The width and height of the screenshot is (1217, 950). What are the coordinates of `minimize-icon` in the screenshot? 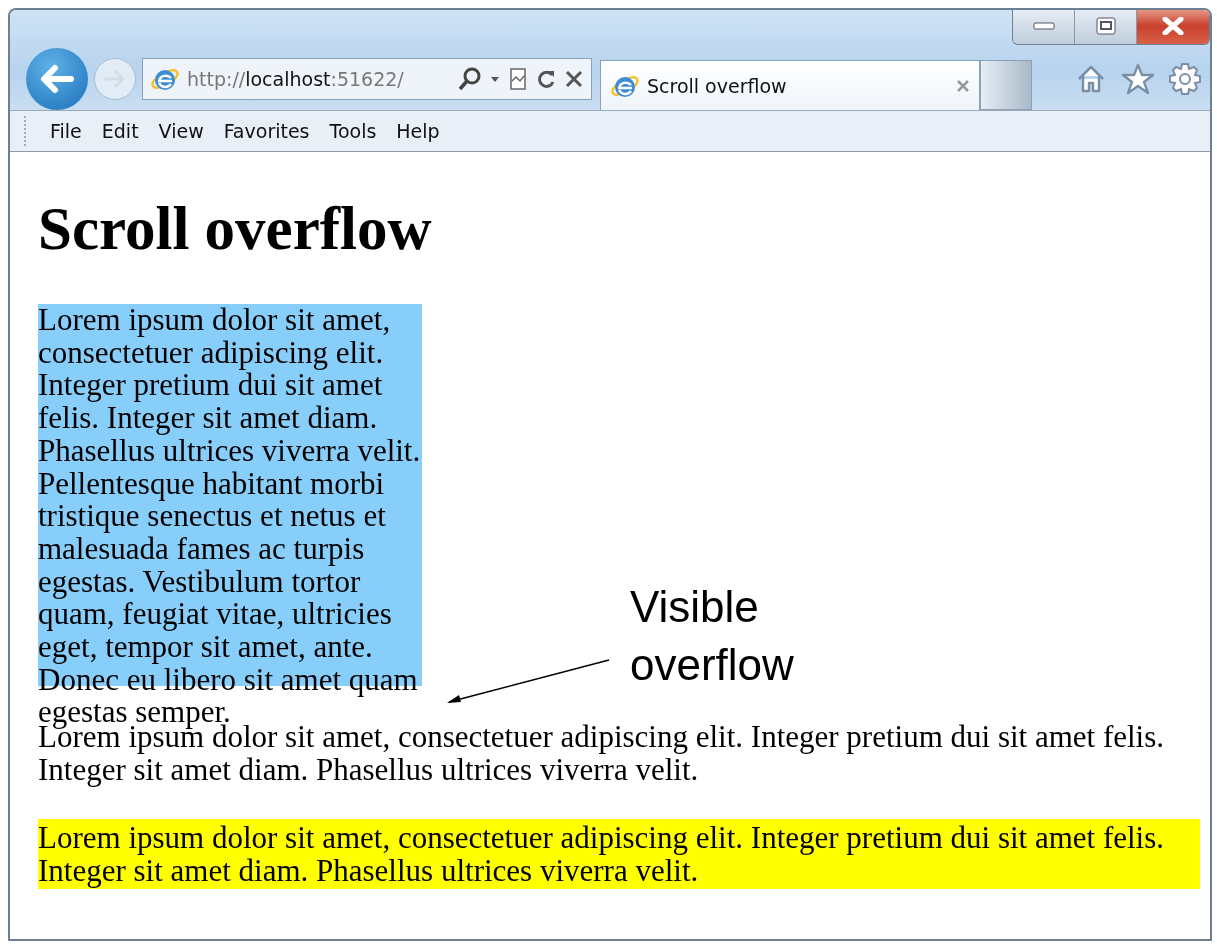 It's located at (1043, 26).